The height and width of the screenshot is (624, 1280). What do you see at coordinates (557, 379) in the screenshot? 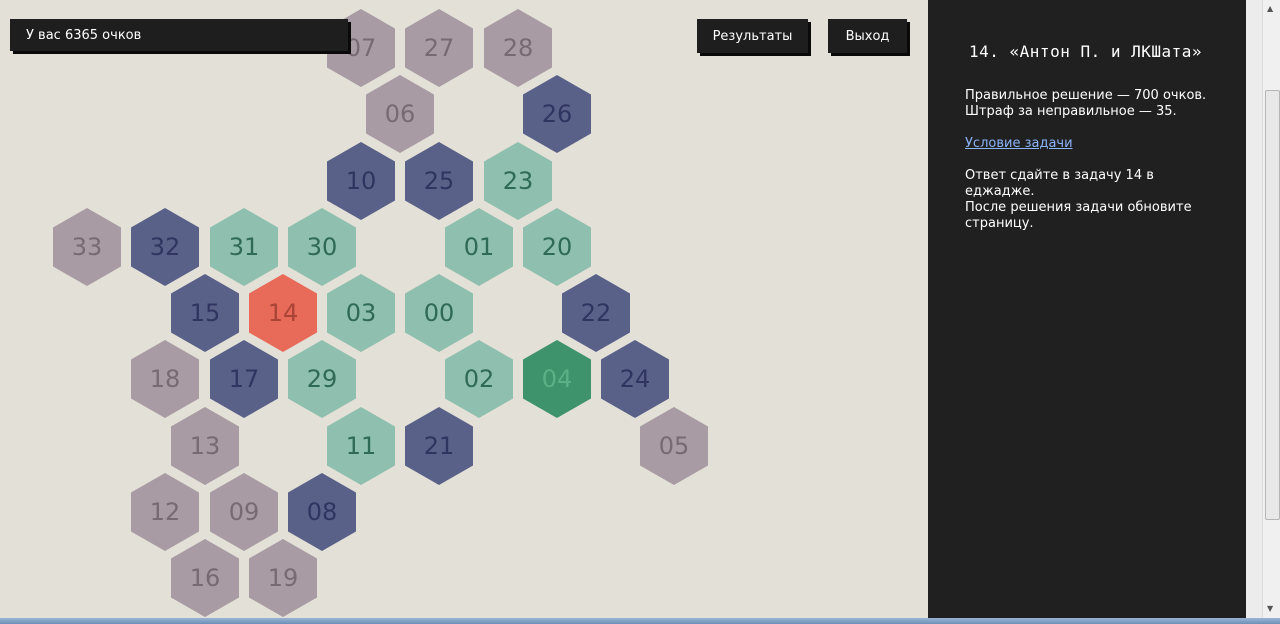
I see `hex-task-04: 04` at bounding box center [557, 379].